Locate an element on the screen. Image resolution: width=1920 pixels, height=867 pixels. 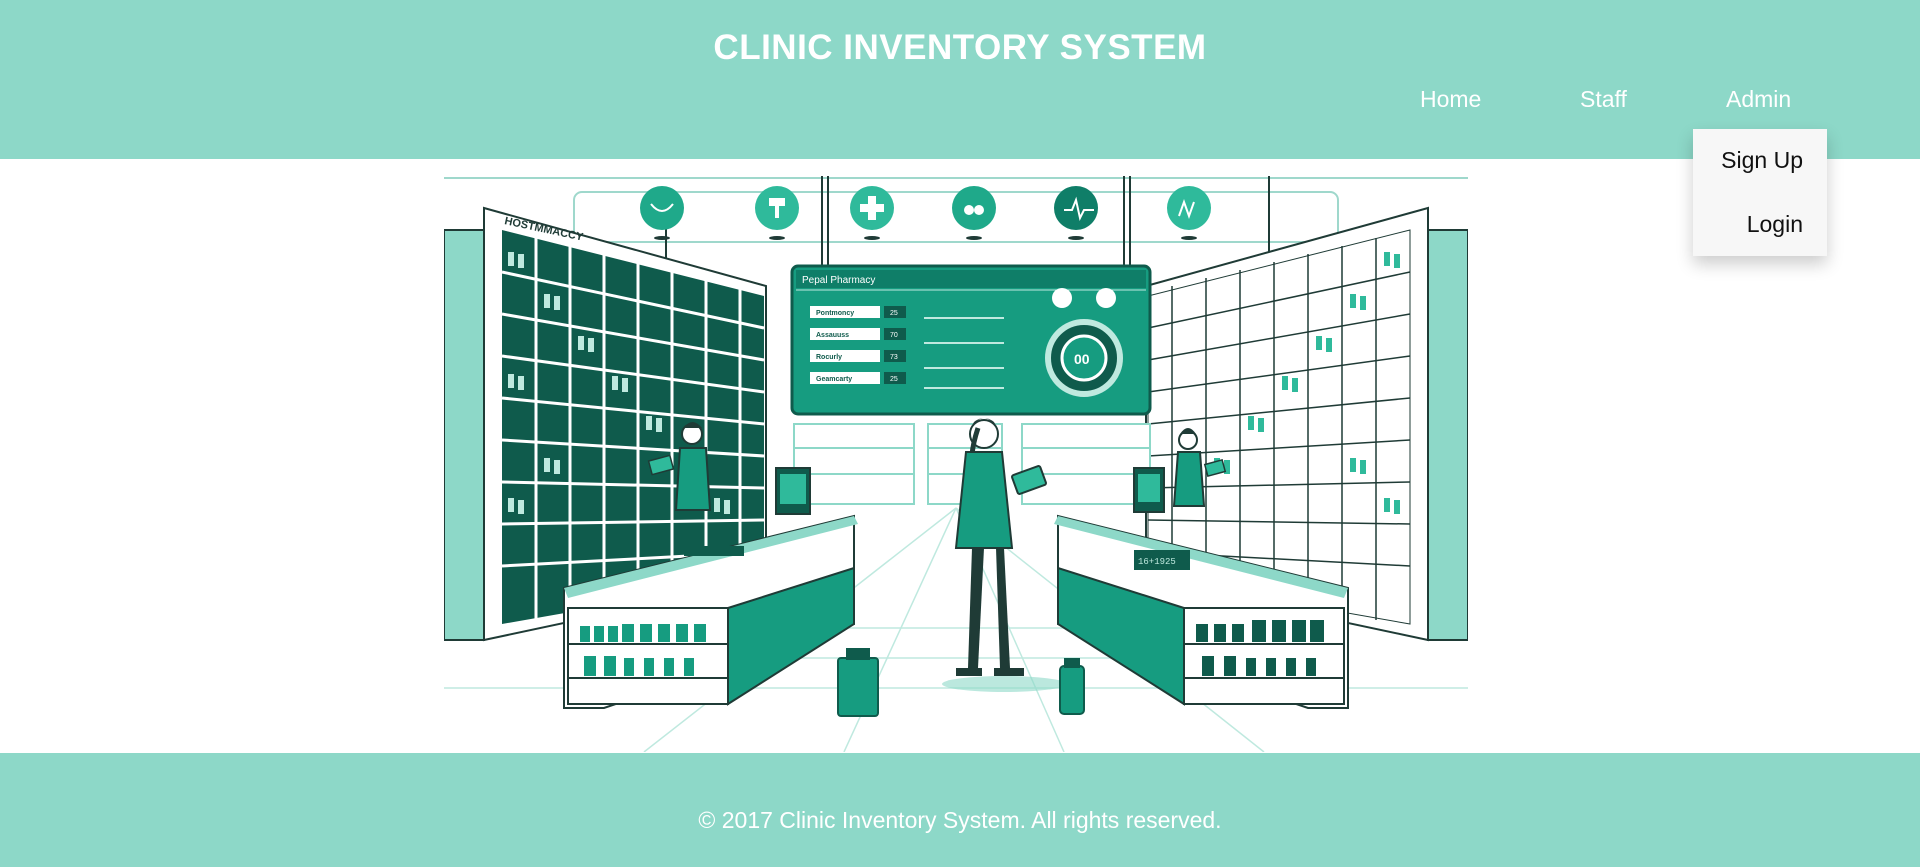
screen-value-2: 70 is located at coordinates (894, 335).